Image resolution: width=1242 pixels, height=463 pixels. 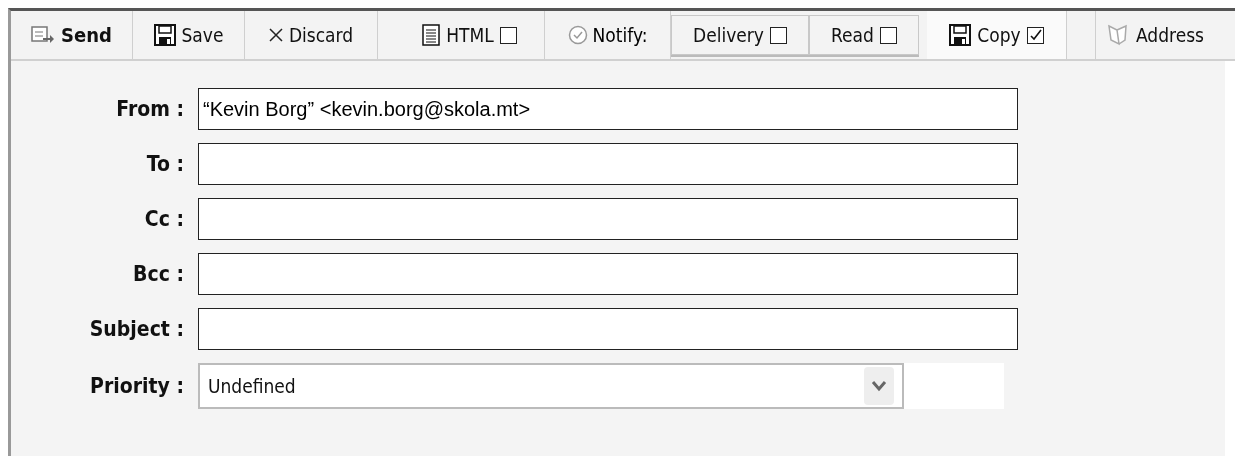 What do you see at coordinates (608, 109) in the screenshot?
I see `input-field: “Kevin Borg” <kevin.borg@skola.mt>` at bounding box center [608, 109].